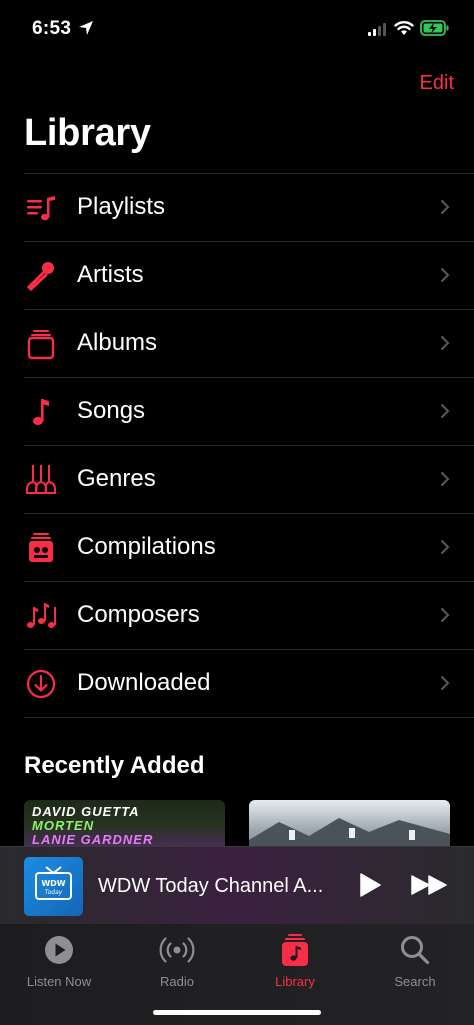 Image resolution: width=474 pixels, height=1025 pixels. I want to click on tab-search: Search, so click(415, 960).